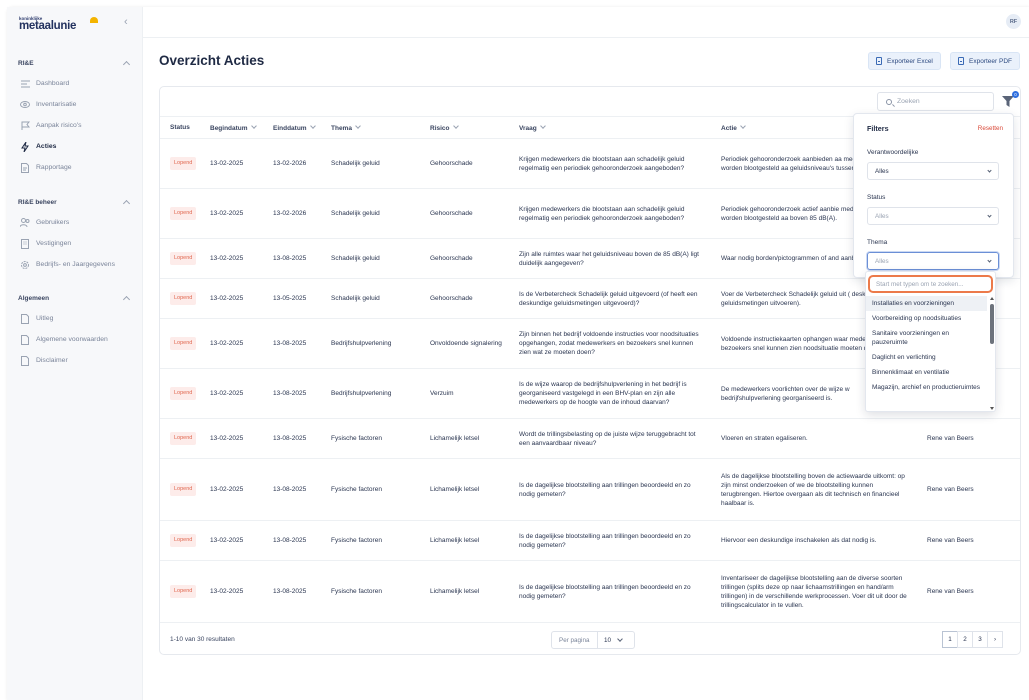  Describe the element at coordinates (926, 387) in the screenshot. I see `thema-option: Magazijn, archief en productieruimtes` at that location.